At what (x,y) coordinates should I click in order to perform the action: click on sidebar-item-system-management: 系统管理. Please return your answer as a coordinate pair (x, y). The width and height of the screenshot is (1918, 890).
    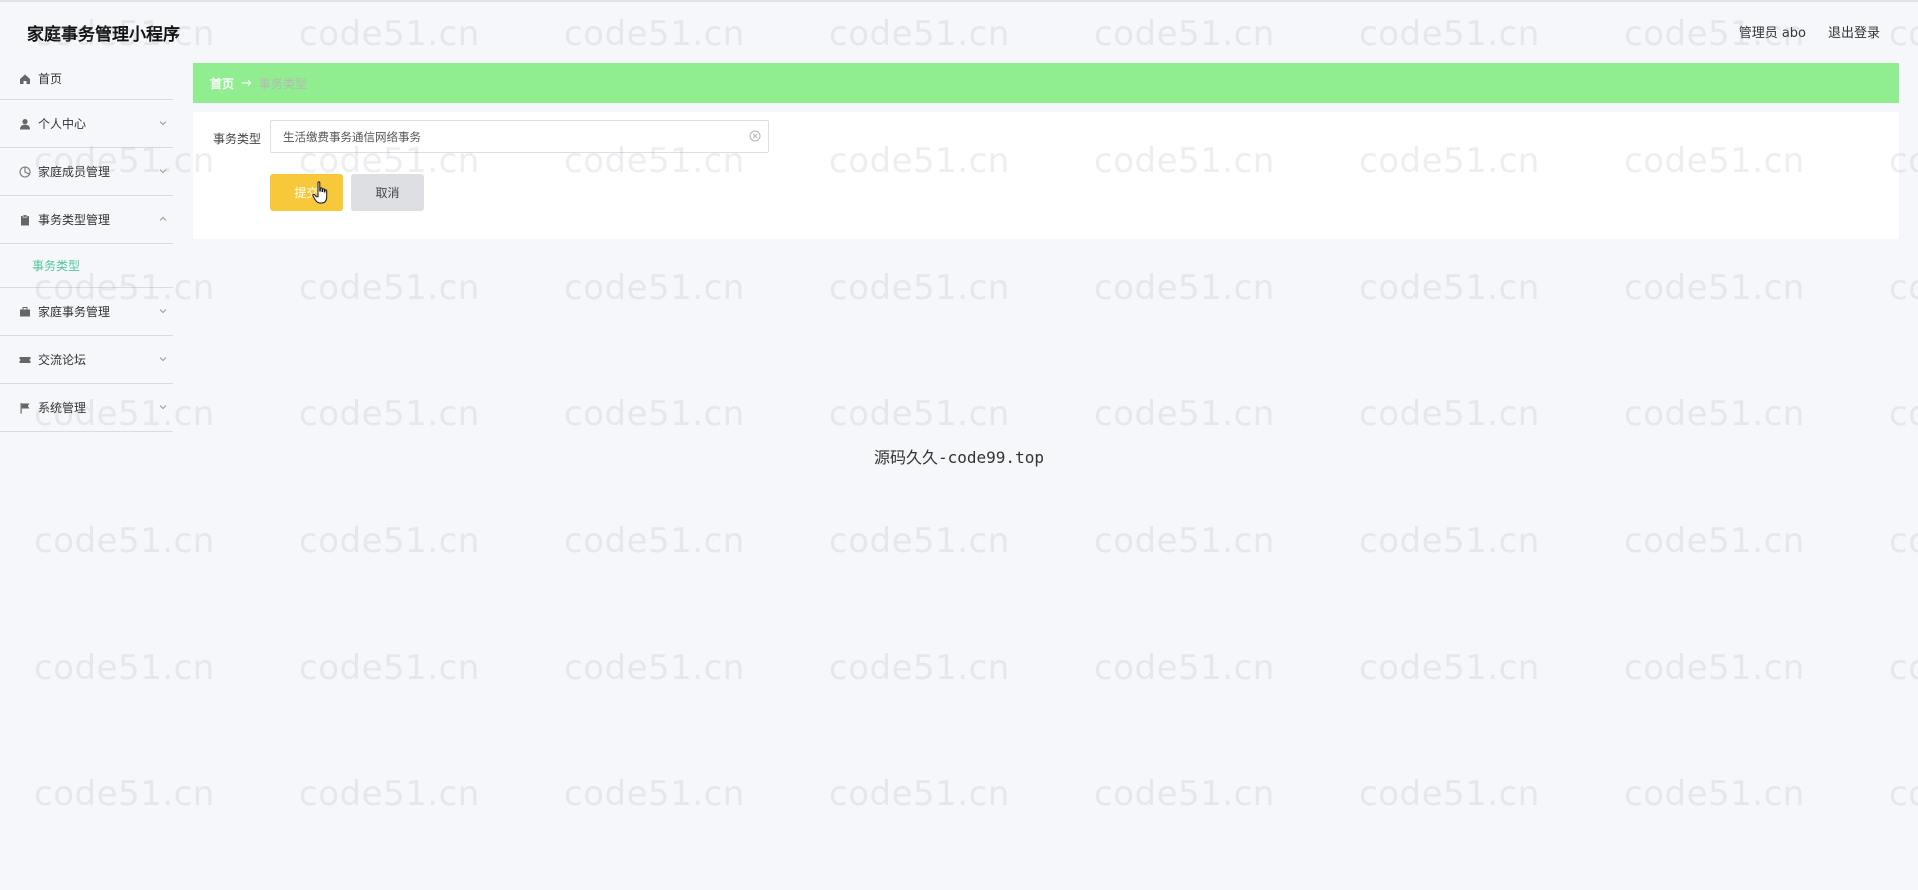
    Looking at the image, I should click on (86, 408).